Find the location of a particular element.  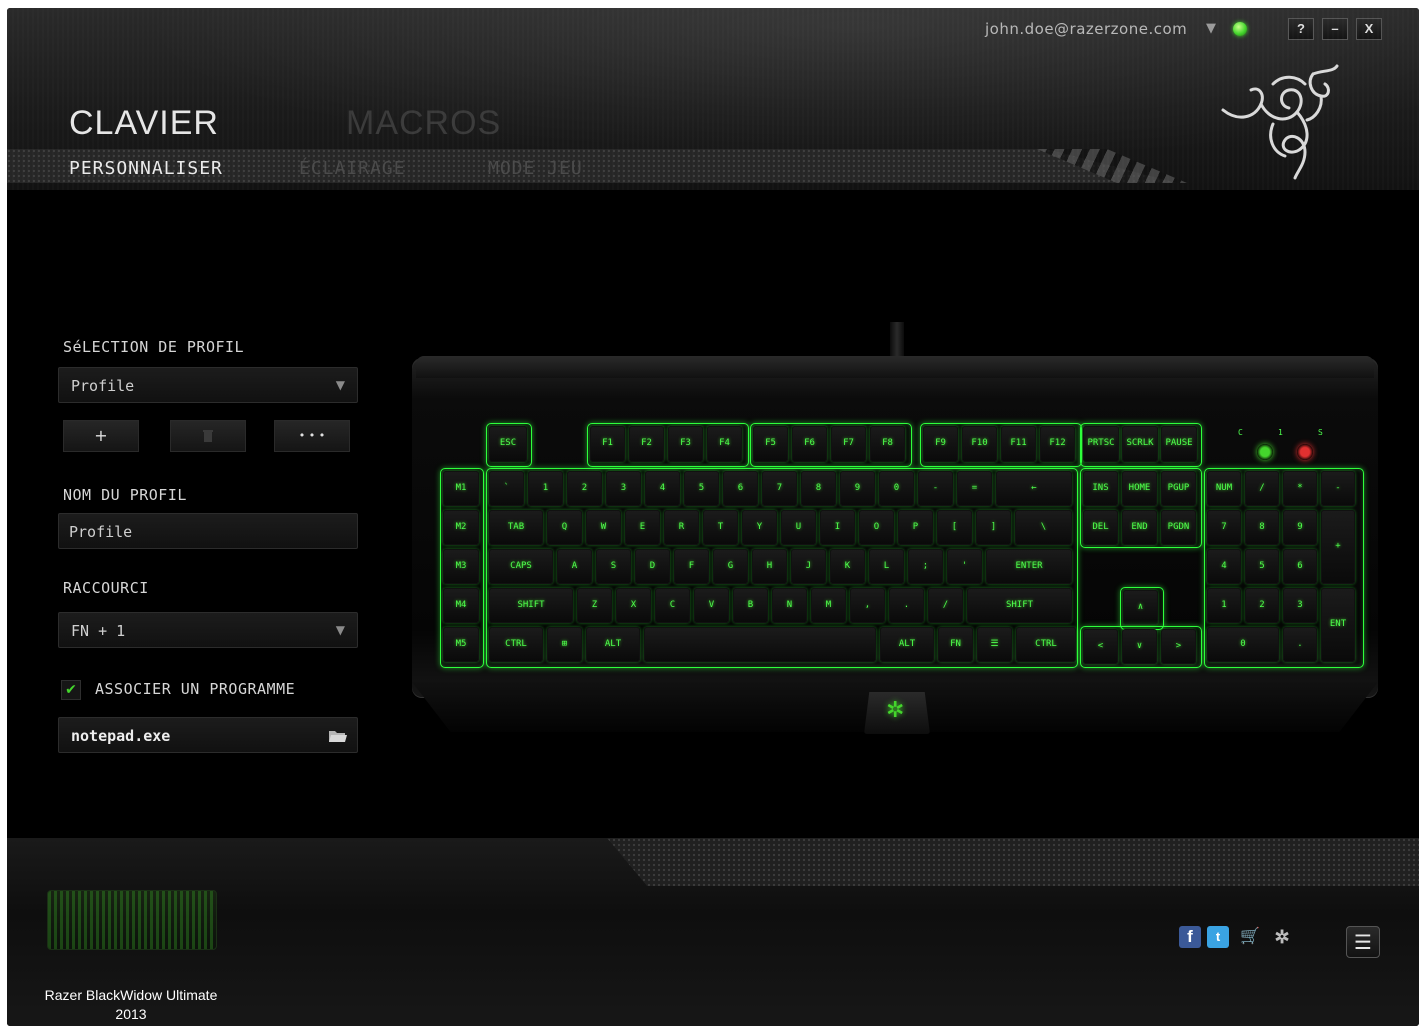

key-f9: F9 is located at coordinates (940, 444).